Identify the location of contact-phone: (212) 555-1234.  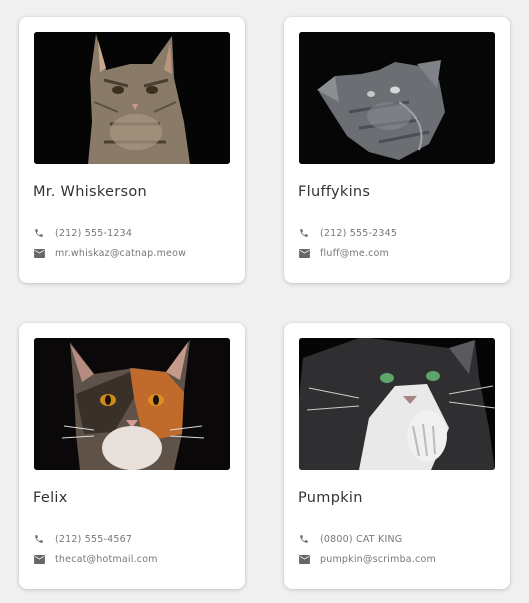
(94, 233).